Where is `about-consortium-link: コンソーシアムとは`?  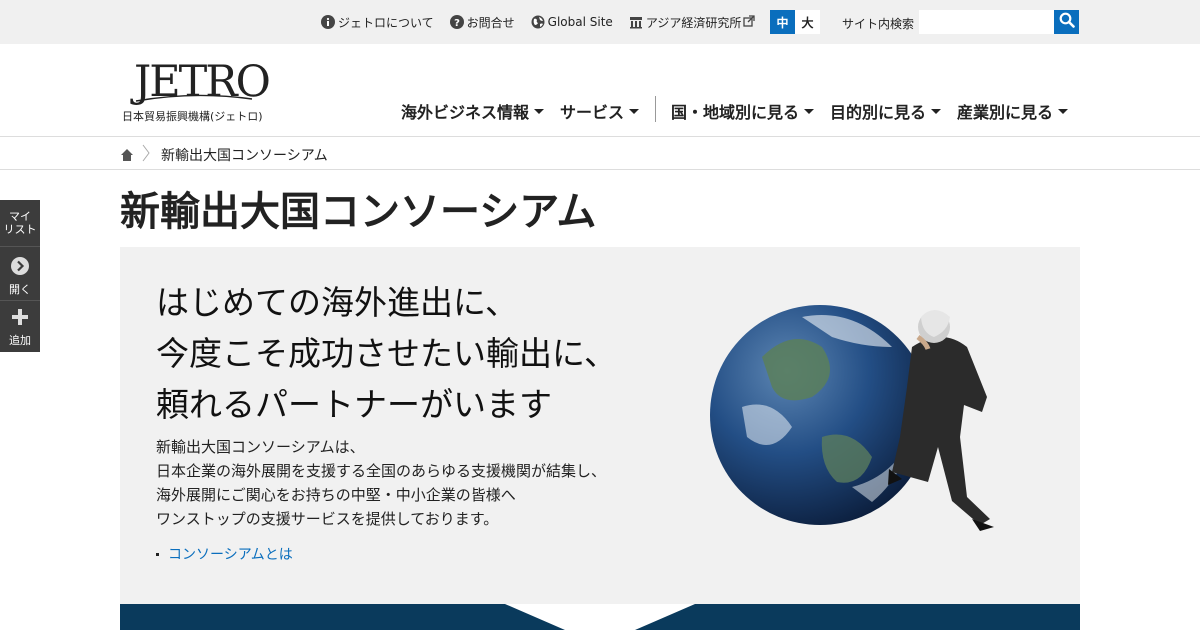
about-consortium-link: コンソーシアムとは is located at coordinates (224, 554).